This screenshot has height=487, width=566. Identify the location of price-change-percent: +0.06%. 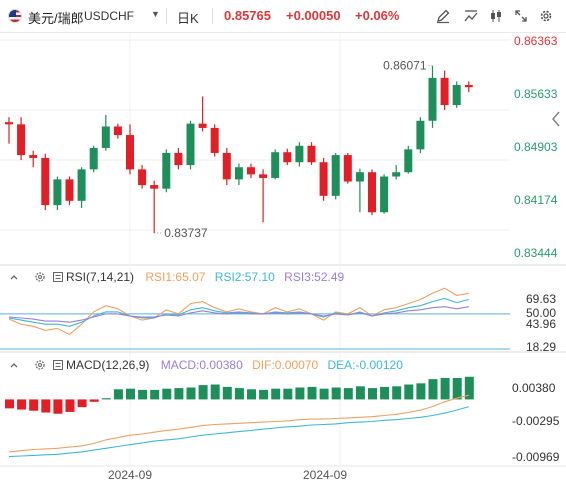
(377, 15).